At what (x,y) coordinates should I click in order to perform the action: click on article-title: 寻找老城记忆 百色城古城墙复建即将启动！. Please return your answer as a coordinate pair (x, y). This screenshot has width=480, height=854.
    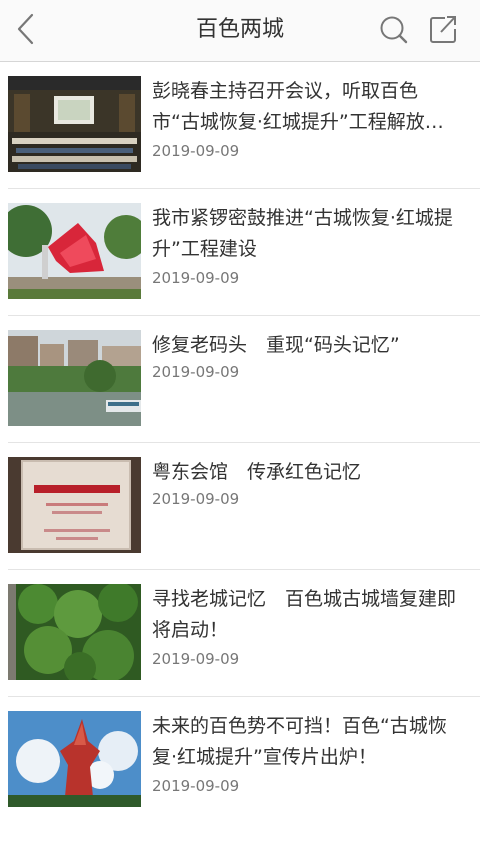
    Looking at the image, I should click on (304, 614).